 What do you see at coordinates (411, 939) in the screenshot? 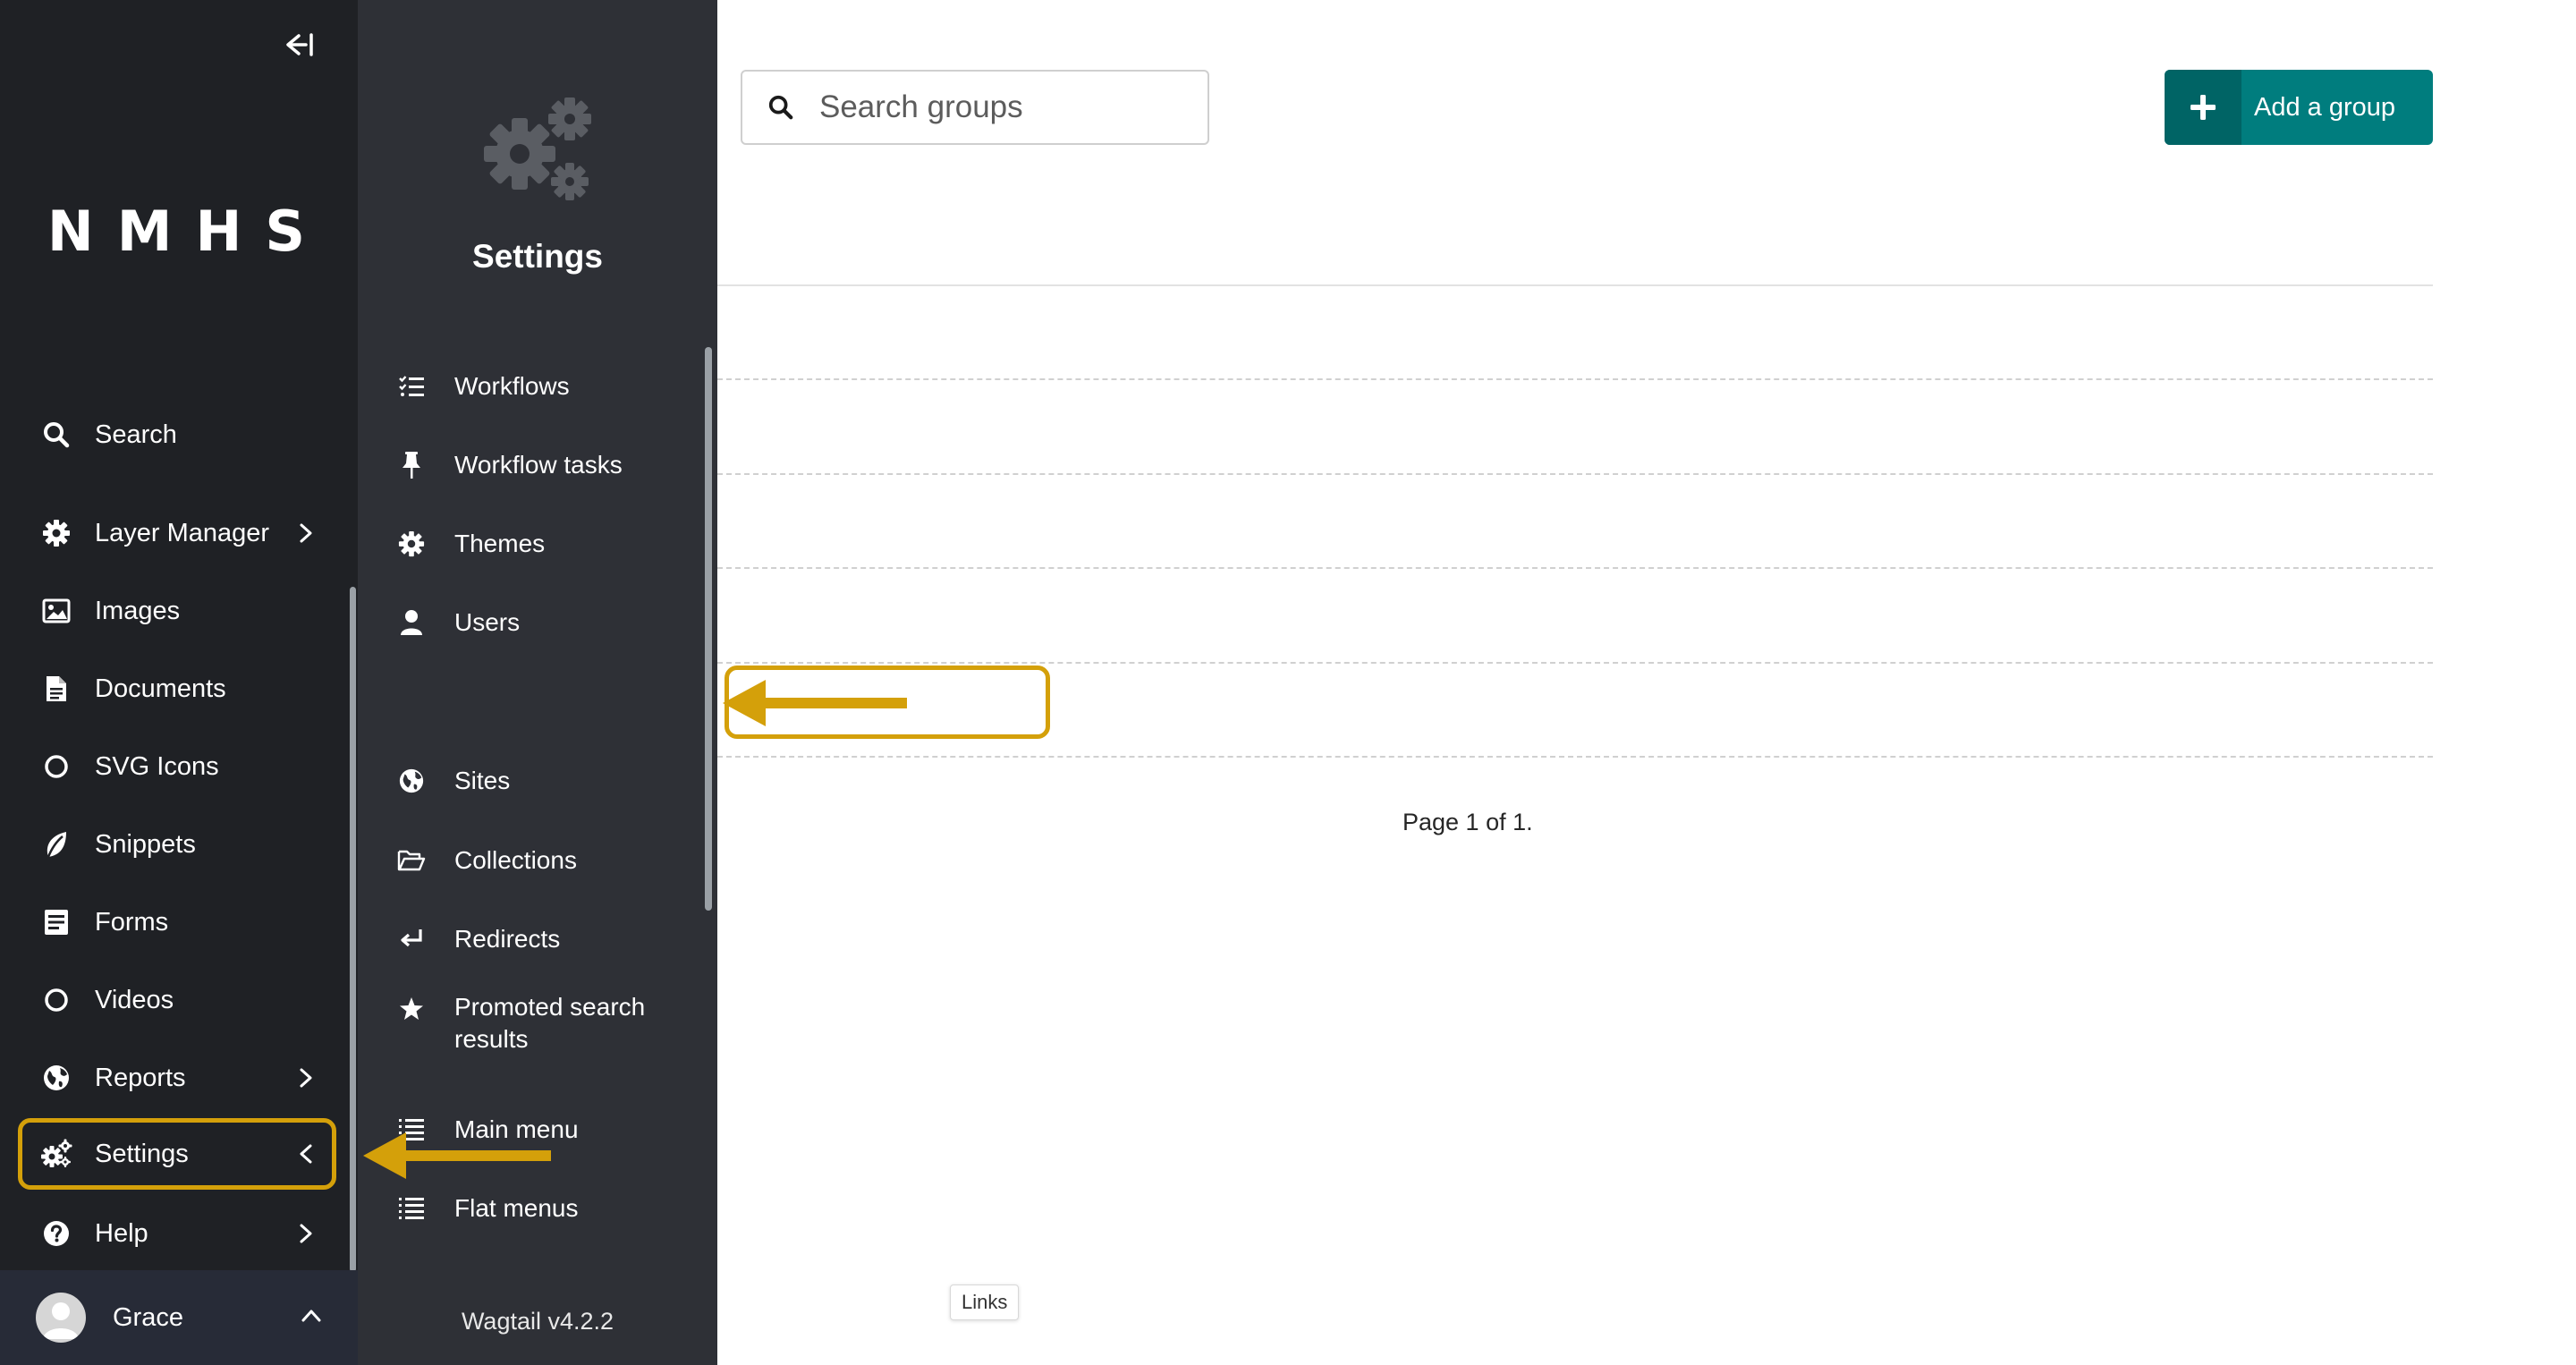
I see `redirect-icon` at bounding box center [411, 939].